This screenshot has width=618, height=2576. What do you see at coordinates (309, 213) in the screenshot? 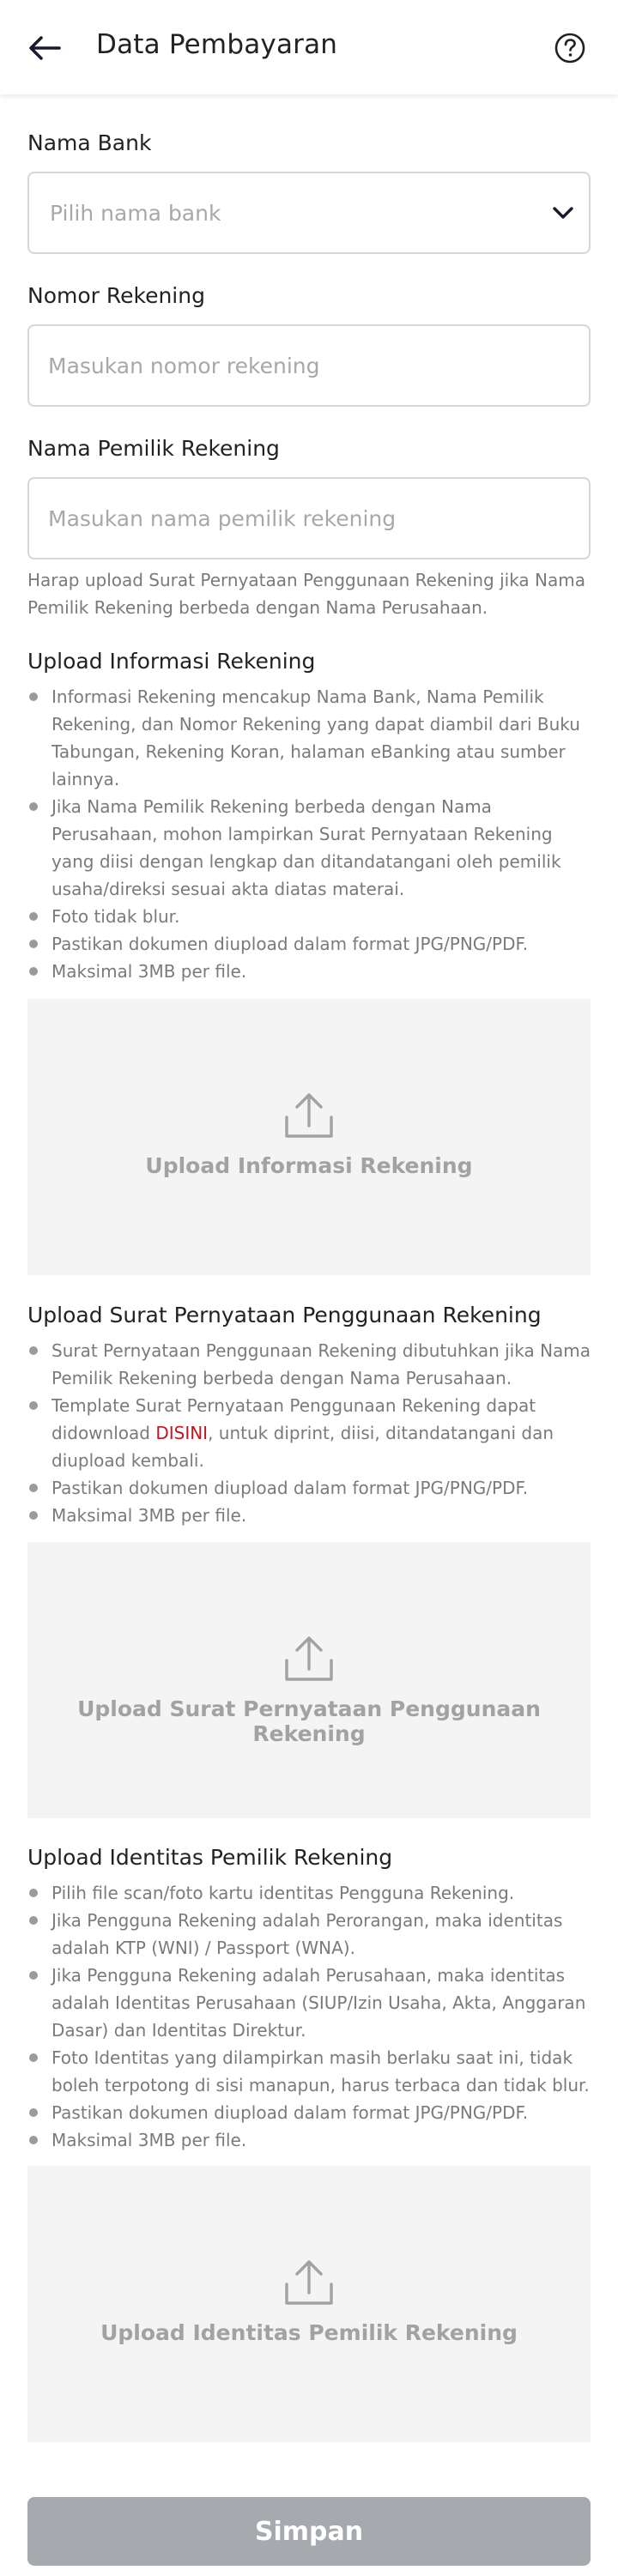
I see `bank-select: Pilih nama bank` at bounding box center [309, 213].